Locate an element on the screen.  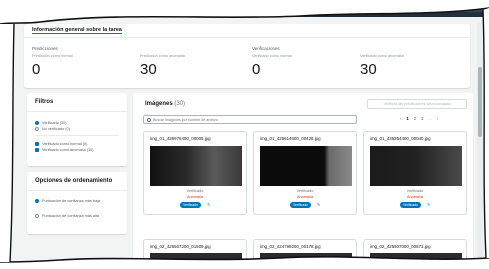
account-menu is located at coordinates (458, 9).